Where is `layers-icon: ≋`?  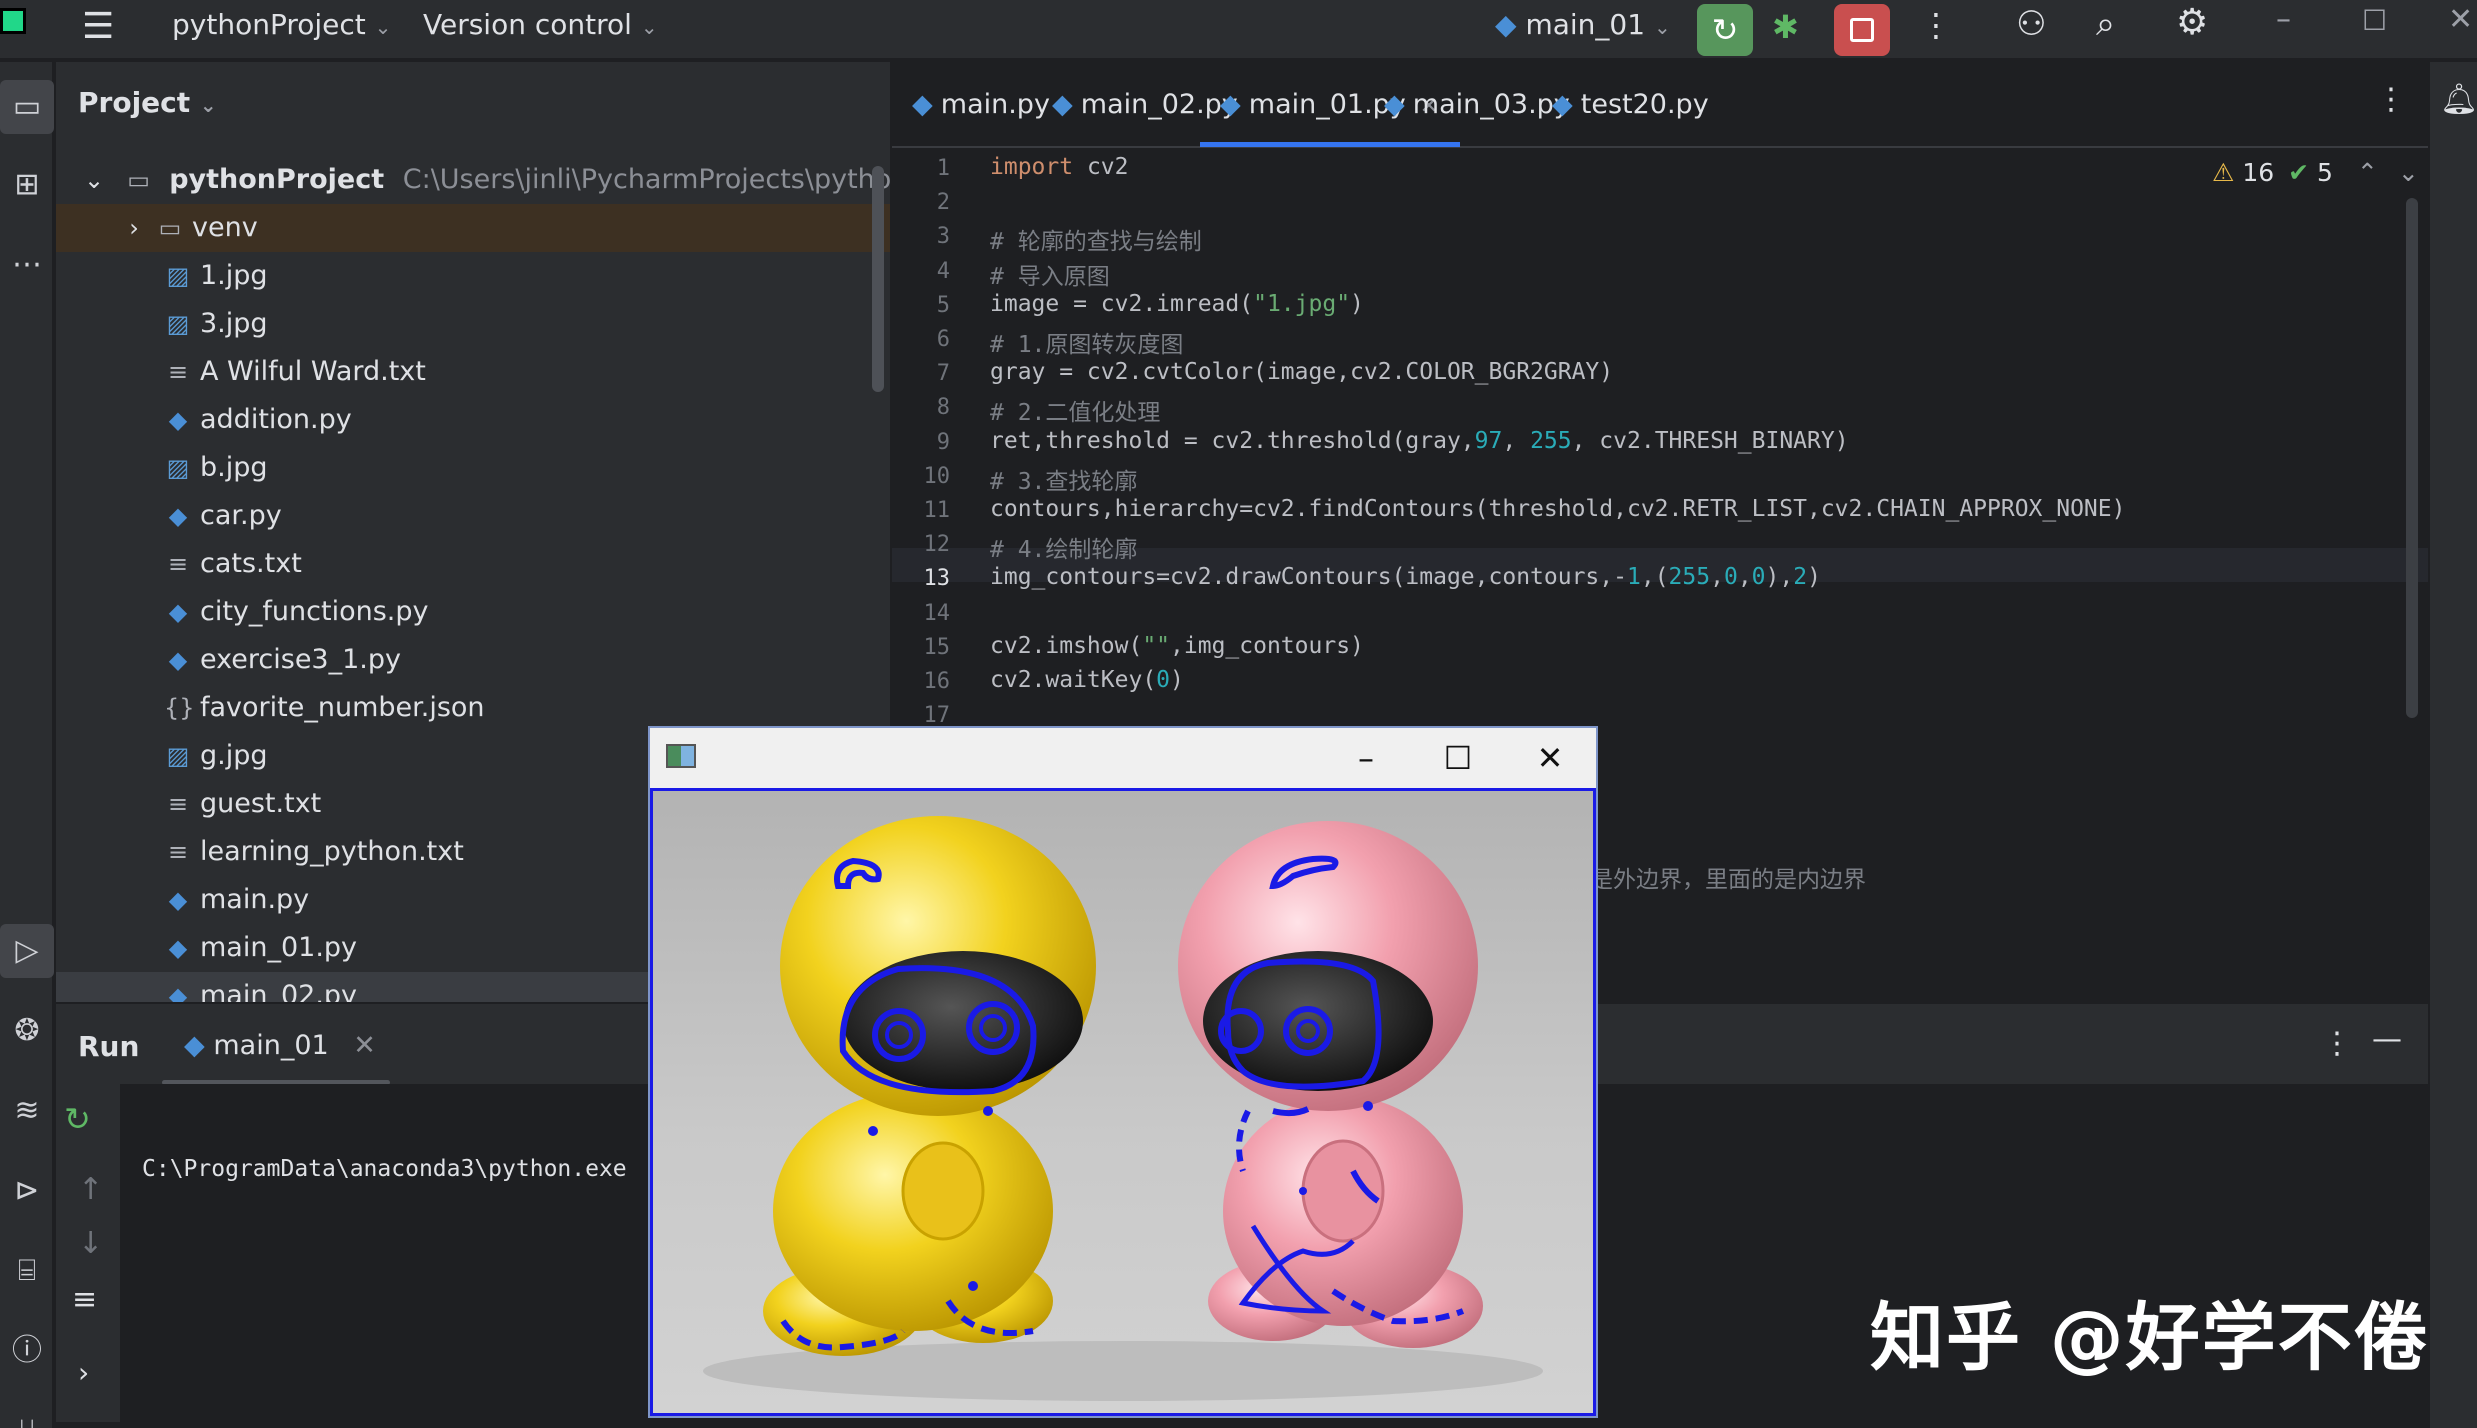
layers-icon: ≋ is located at coordinates (27, 1111).